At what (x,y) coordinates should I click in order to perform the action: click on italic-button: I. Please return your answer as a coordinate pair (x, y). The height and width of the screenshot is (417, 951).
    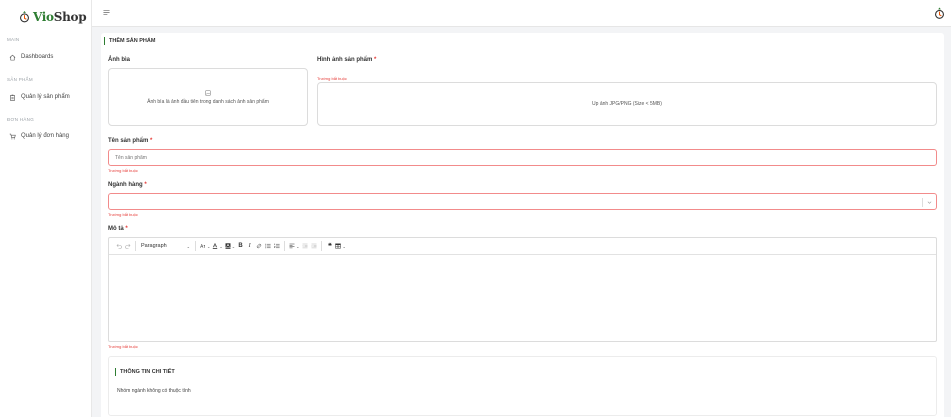
    Looking at the image, I should click on (249, 246).